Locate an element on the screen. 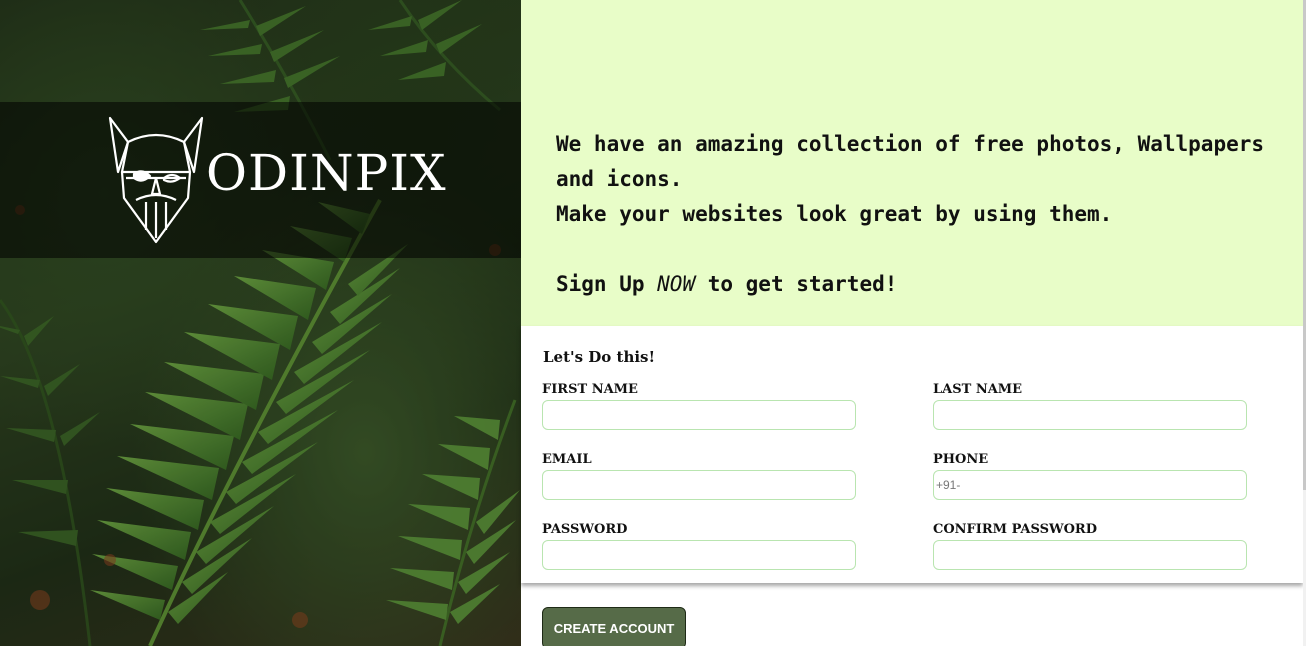 The image size is (1306, 646). email-group: EMAIL is located at coordinates (700, 476).